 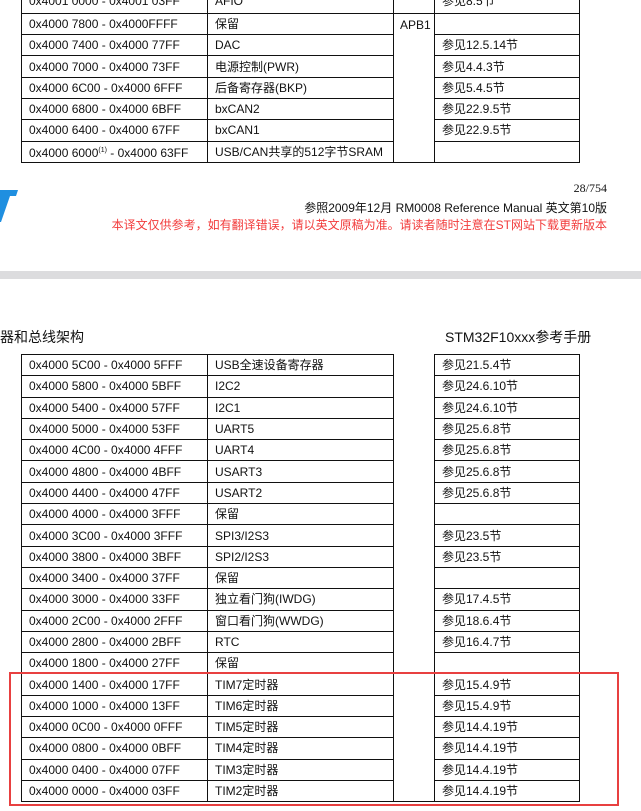 What do you see at coordinates (507, 66) in the screenshot?
I see `reference-cell: 参见4.4.3节` at bounding box center [507, 66].